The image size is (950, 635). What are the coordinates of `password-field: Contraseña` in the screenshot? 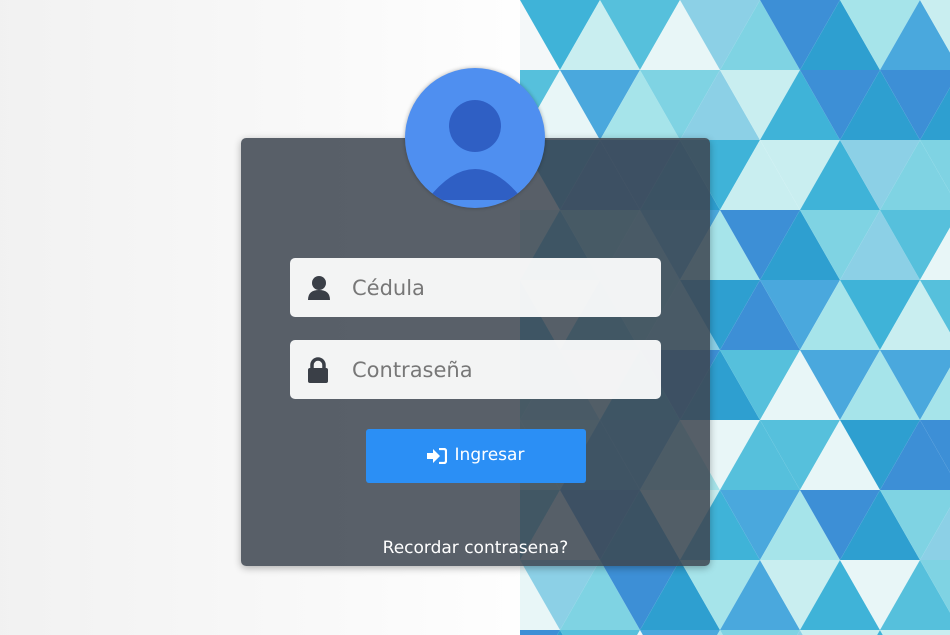 It's located at (475, 369).